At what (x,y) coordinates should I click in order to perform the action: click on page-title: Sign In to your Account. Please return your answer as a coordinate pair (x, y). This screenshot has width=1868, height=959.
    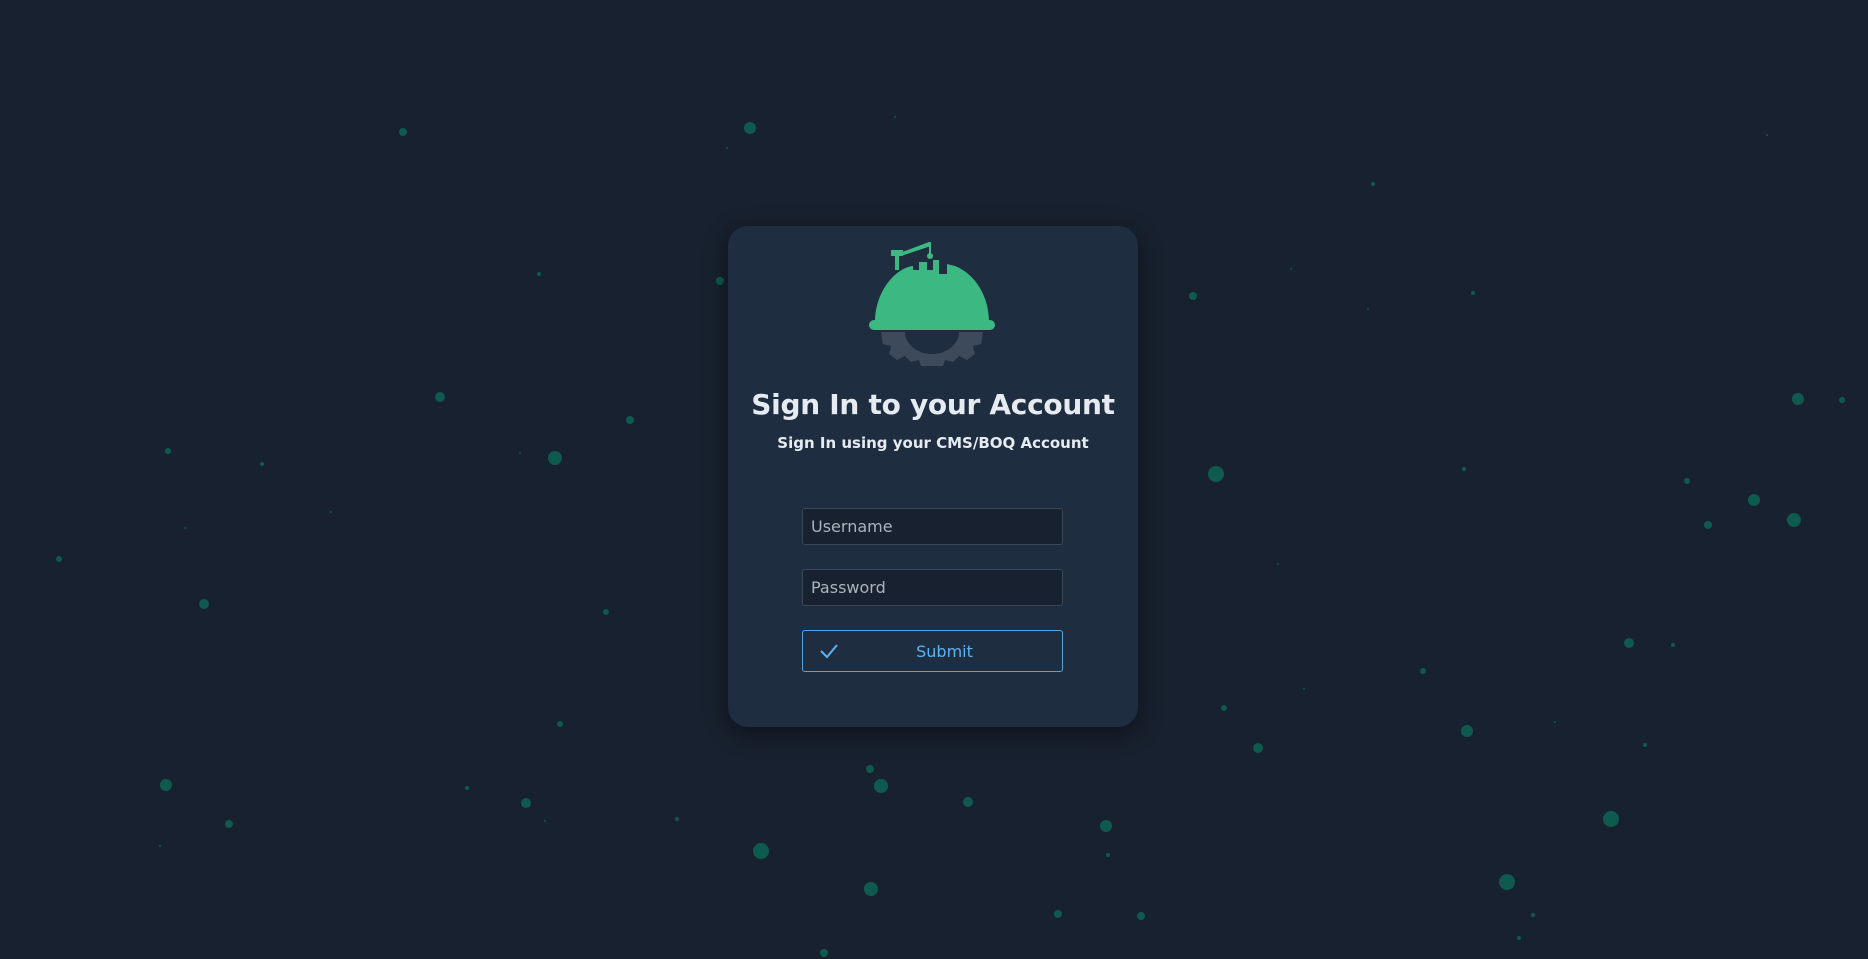
    Looking at the image, I should click on (933, 404).